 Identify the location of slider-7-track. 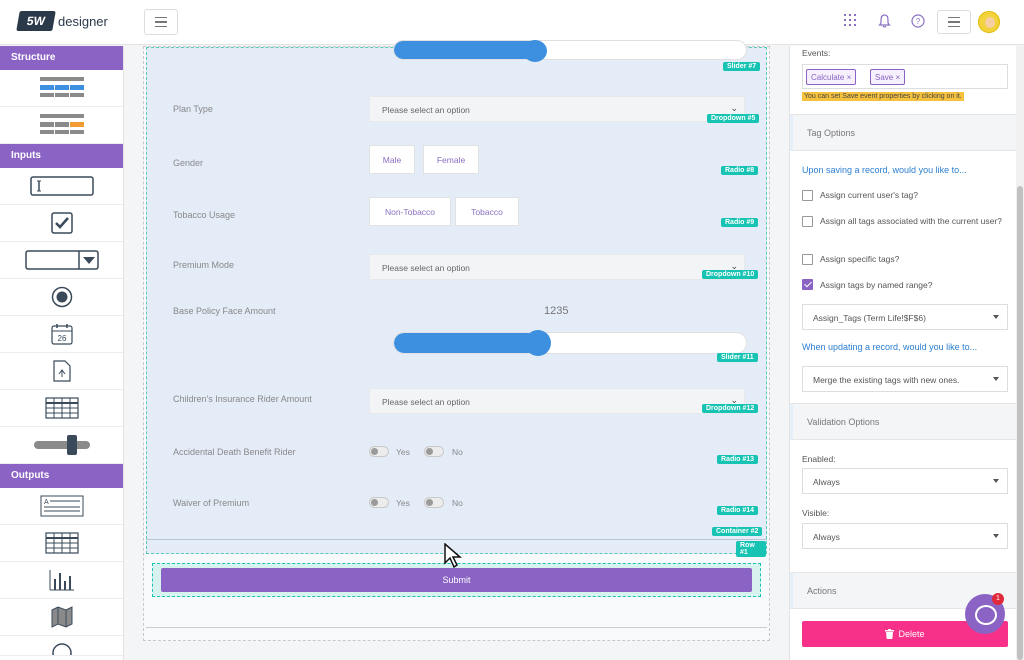
(570, 50).